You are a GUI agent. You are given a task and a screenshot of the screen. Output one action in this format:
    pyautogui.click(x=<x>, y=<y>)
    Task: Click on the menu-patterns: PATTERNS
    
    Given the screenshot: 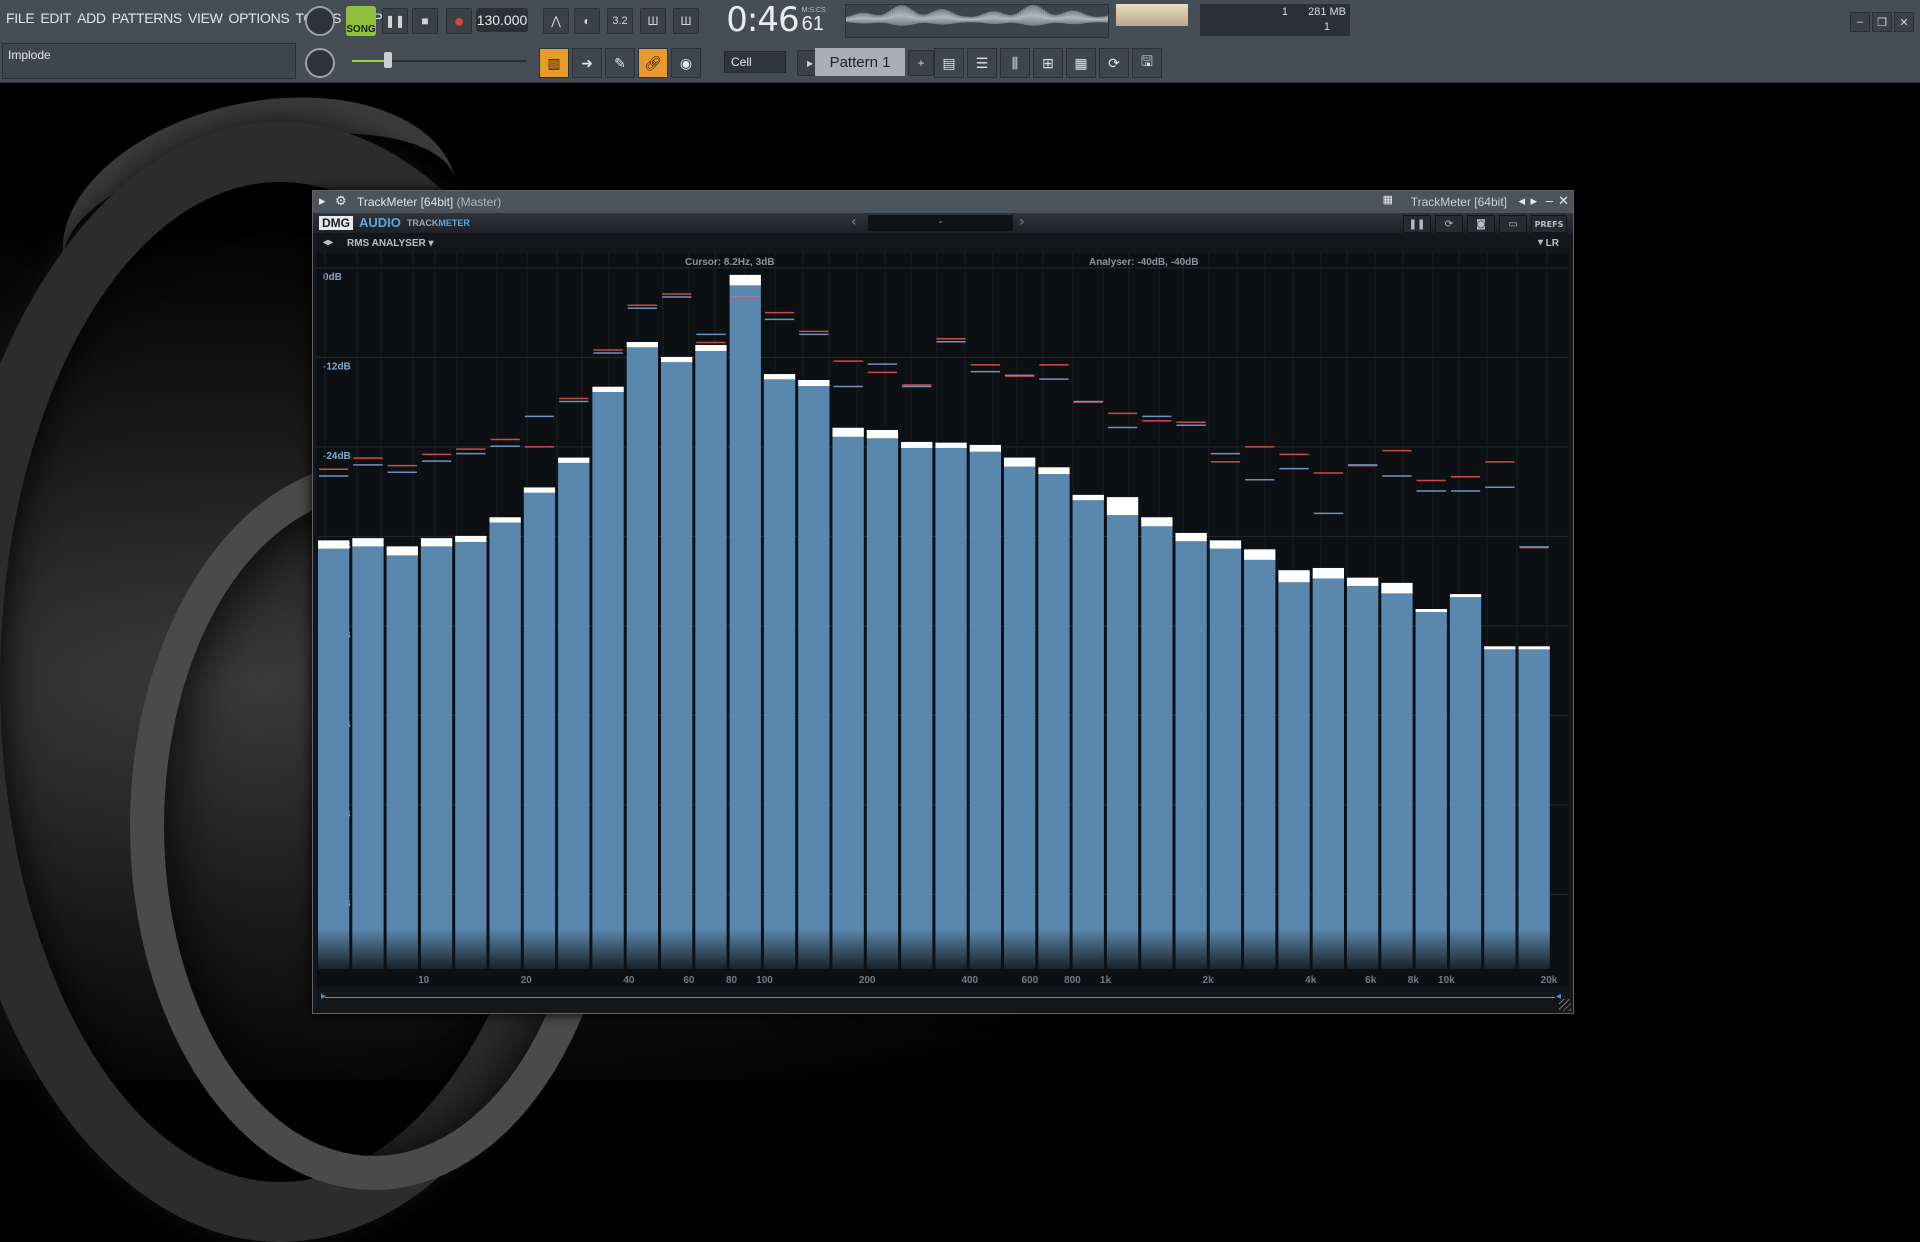 What is the action you would take?
    pyautogui.click(x=147, y=18)
    